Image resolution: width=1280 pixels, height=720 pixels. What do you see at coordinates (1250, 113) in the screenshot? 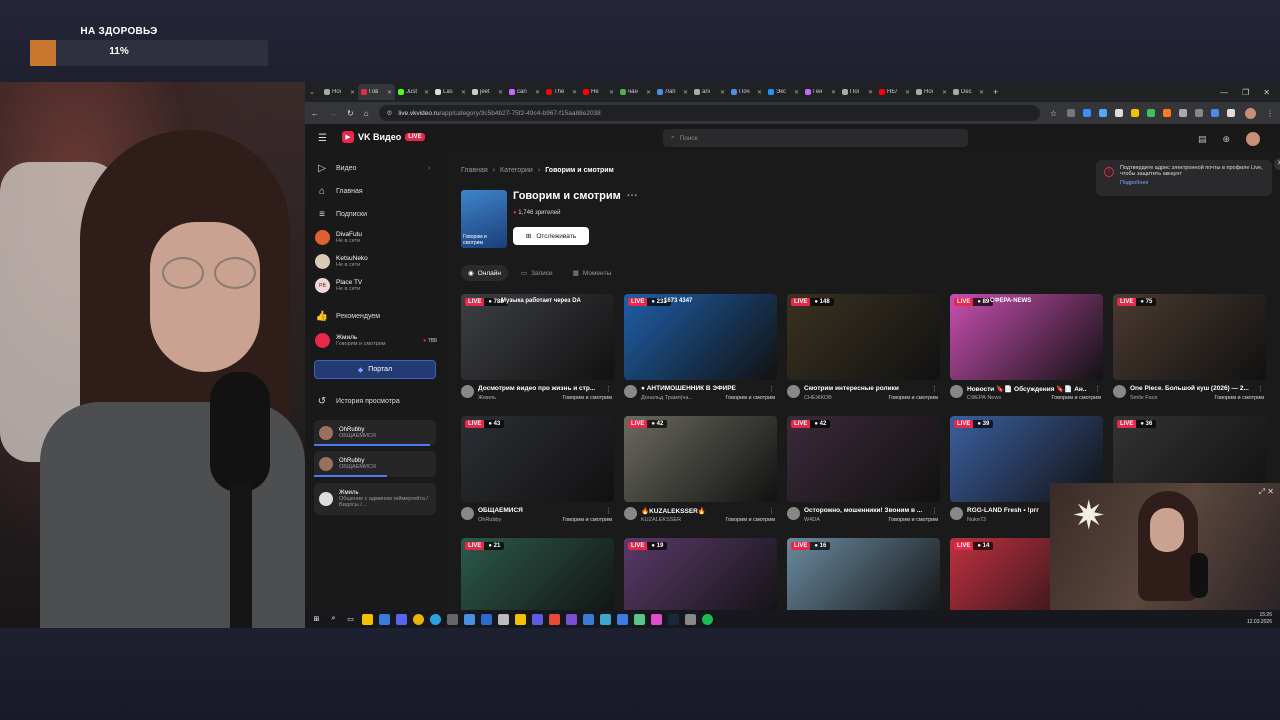
I see `profile-icon` at bounding box center [1250, 113].